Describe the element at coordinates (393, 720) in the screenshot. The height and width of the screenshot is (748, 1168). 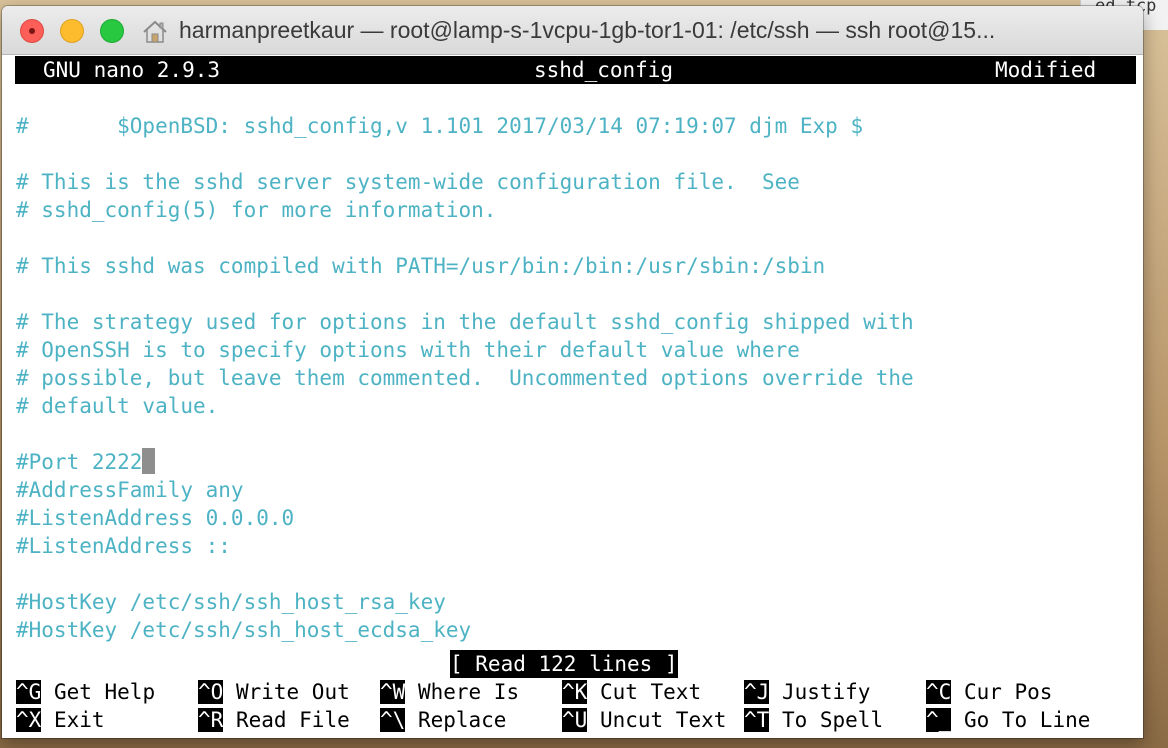
I see `shortcut-key: ^\` at that location.